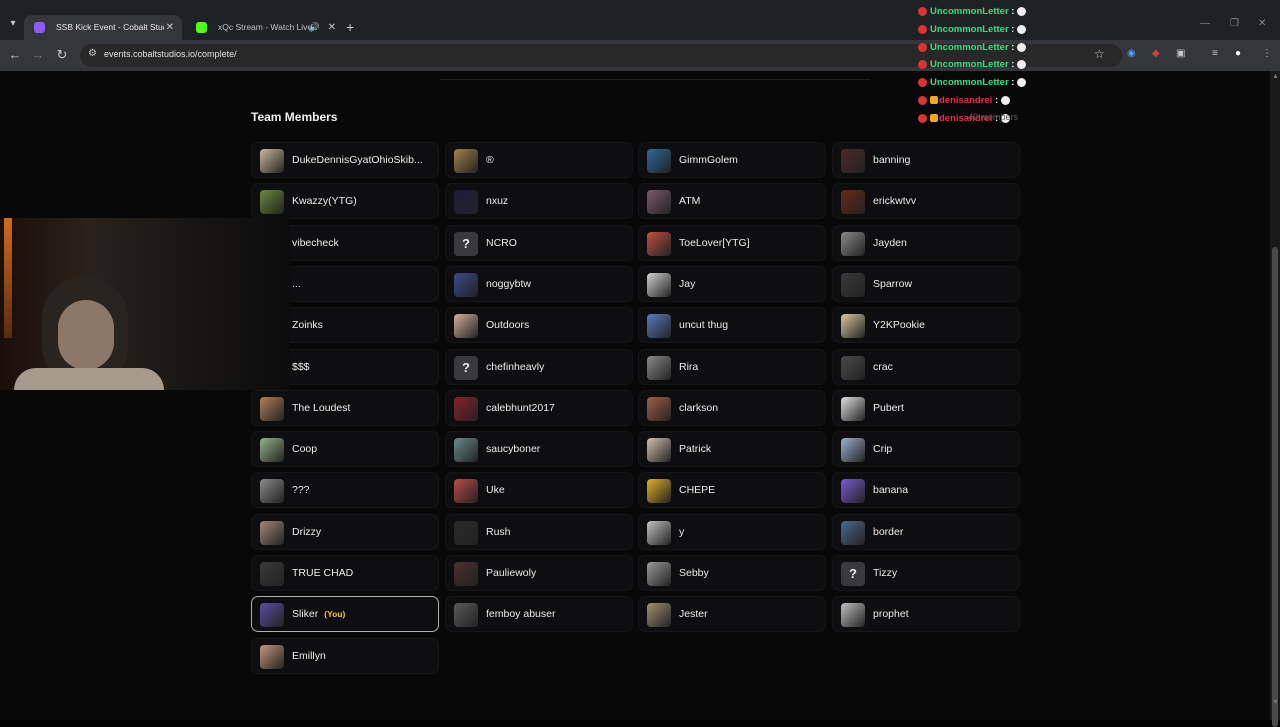  Describe the element at coordinates (926, 242) in the screenshot. I see `member-card: Jayden` at that location.